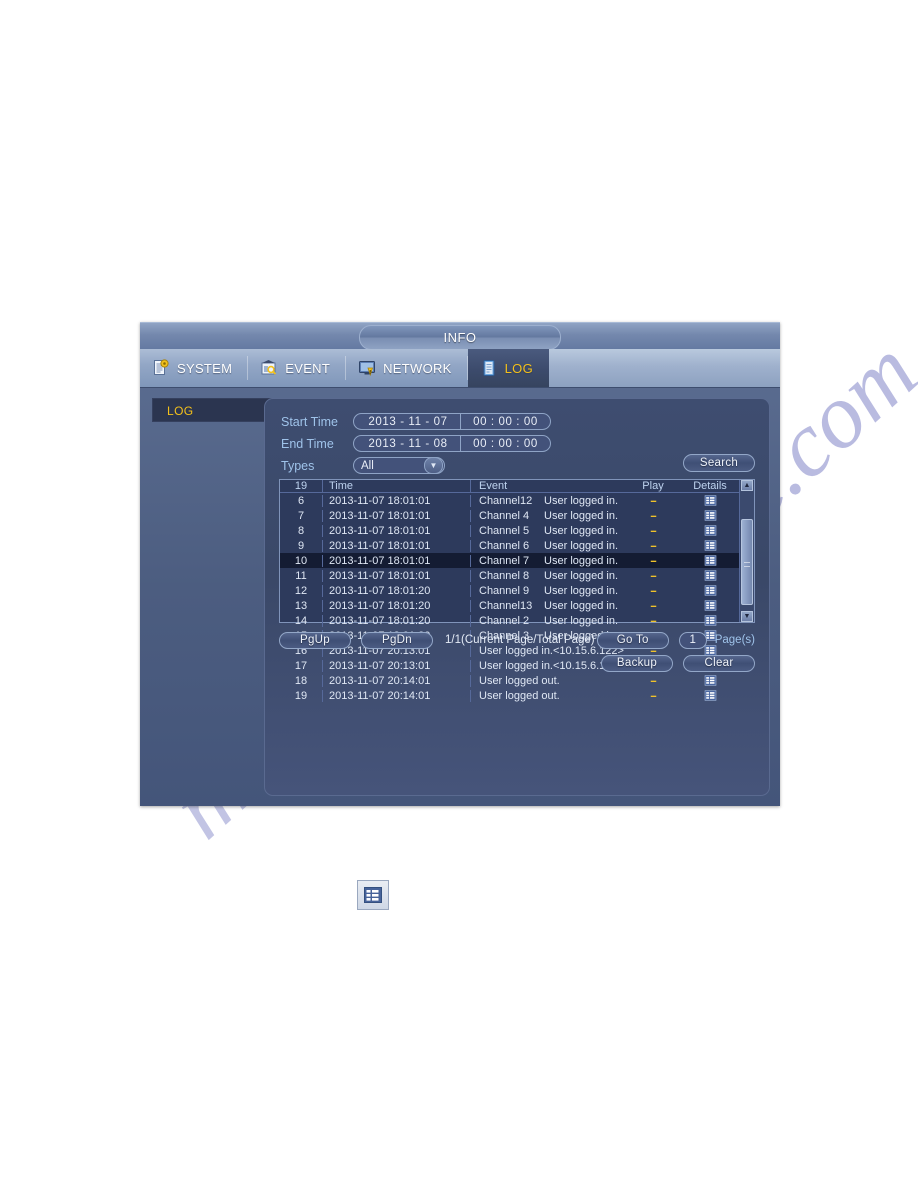 This screenshot has width=918, height=1188. What do you see at coordinates (547, 486) in the screenshot?
I see `header-event: Event` at bounding box center [547, 486].